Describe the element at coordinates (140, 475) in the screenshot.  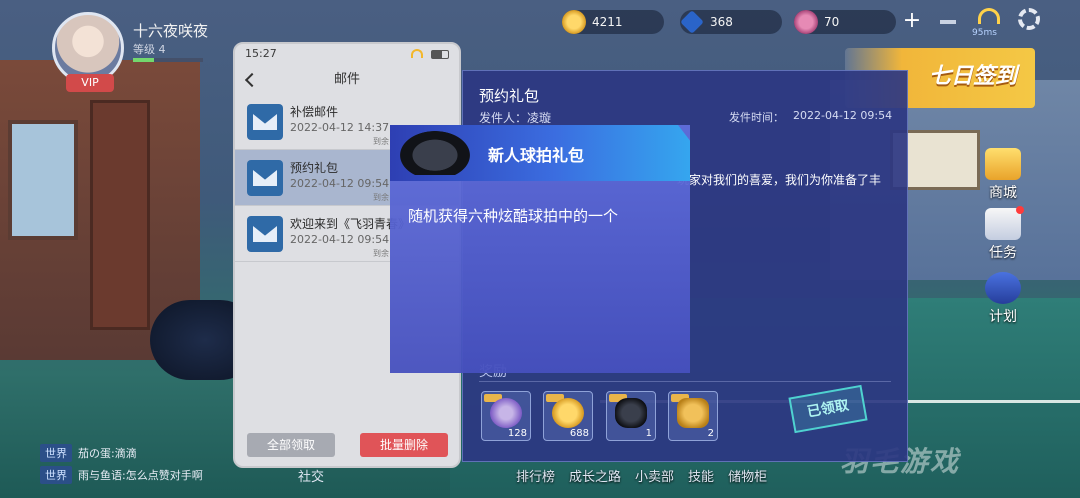
I see `chat-text: 雨与鱼语:怎么点赞对手啊` at that location.